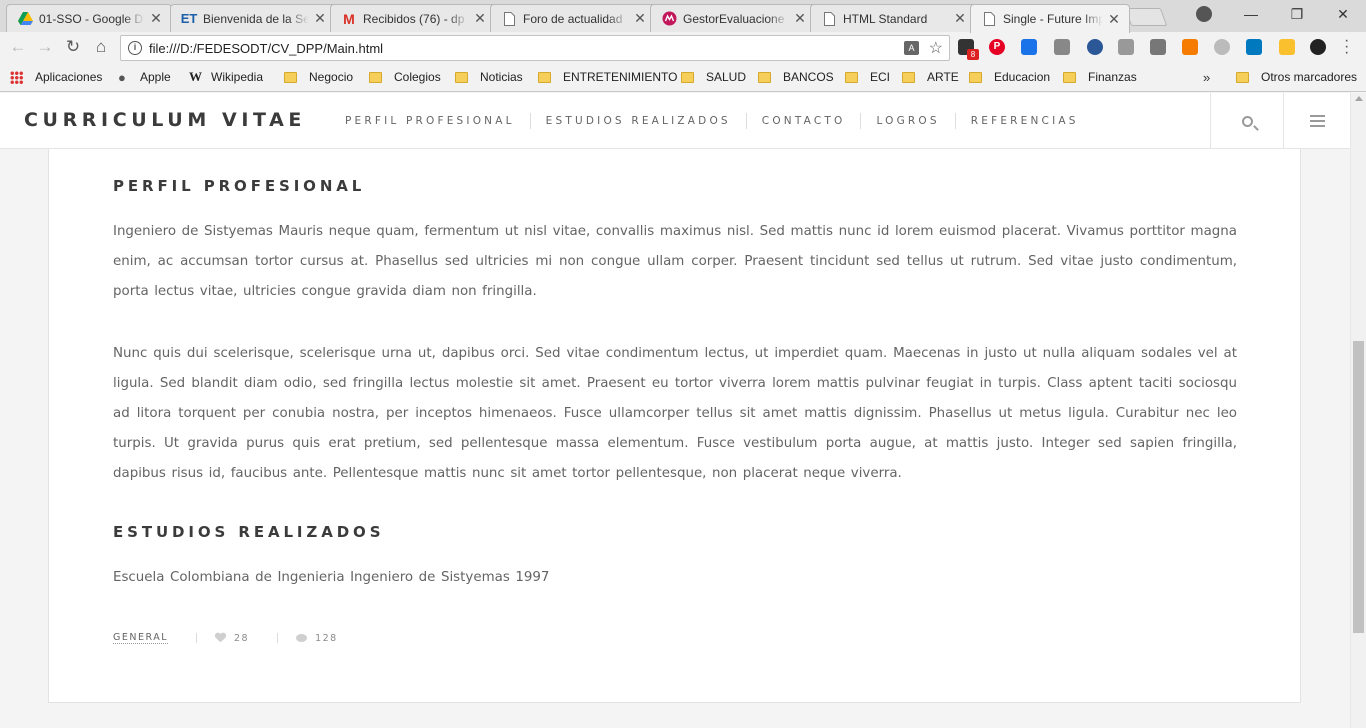 This screenshot has height=728, width=1366. Describe the element at coordinates (1254, 47) in the screenshot. I see `trello-icon` at that location.